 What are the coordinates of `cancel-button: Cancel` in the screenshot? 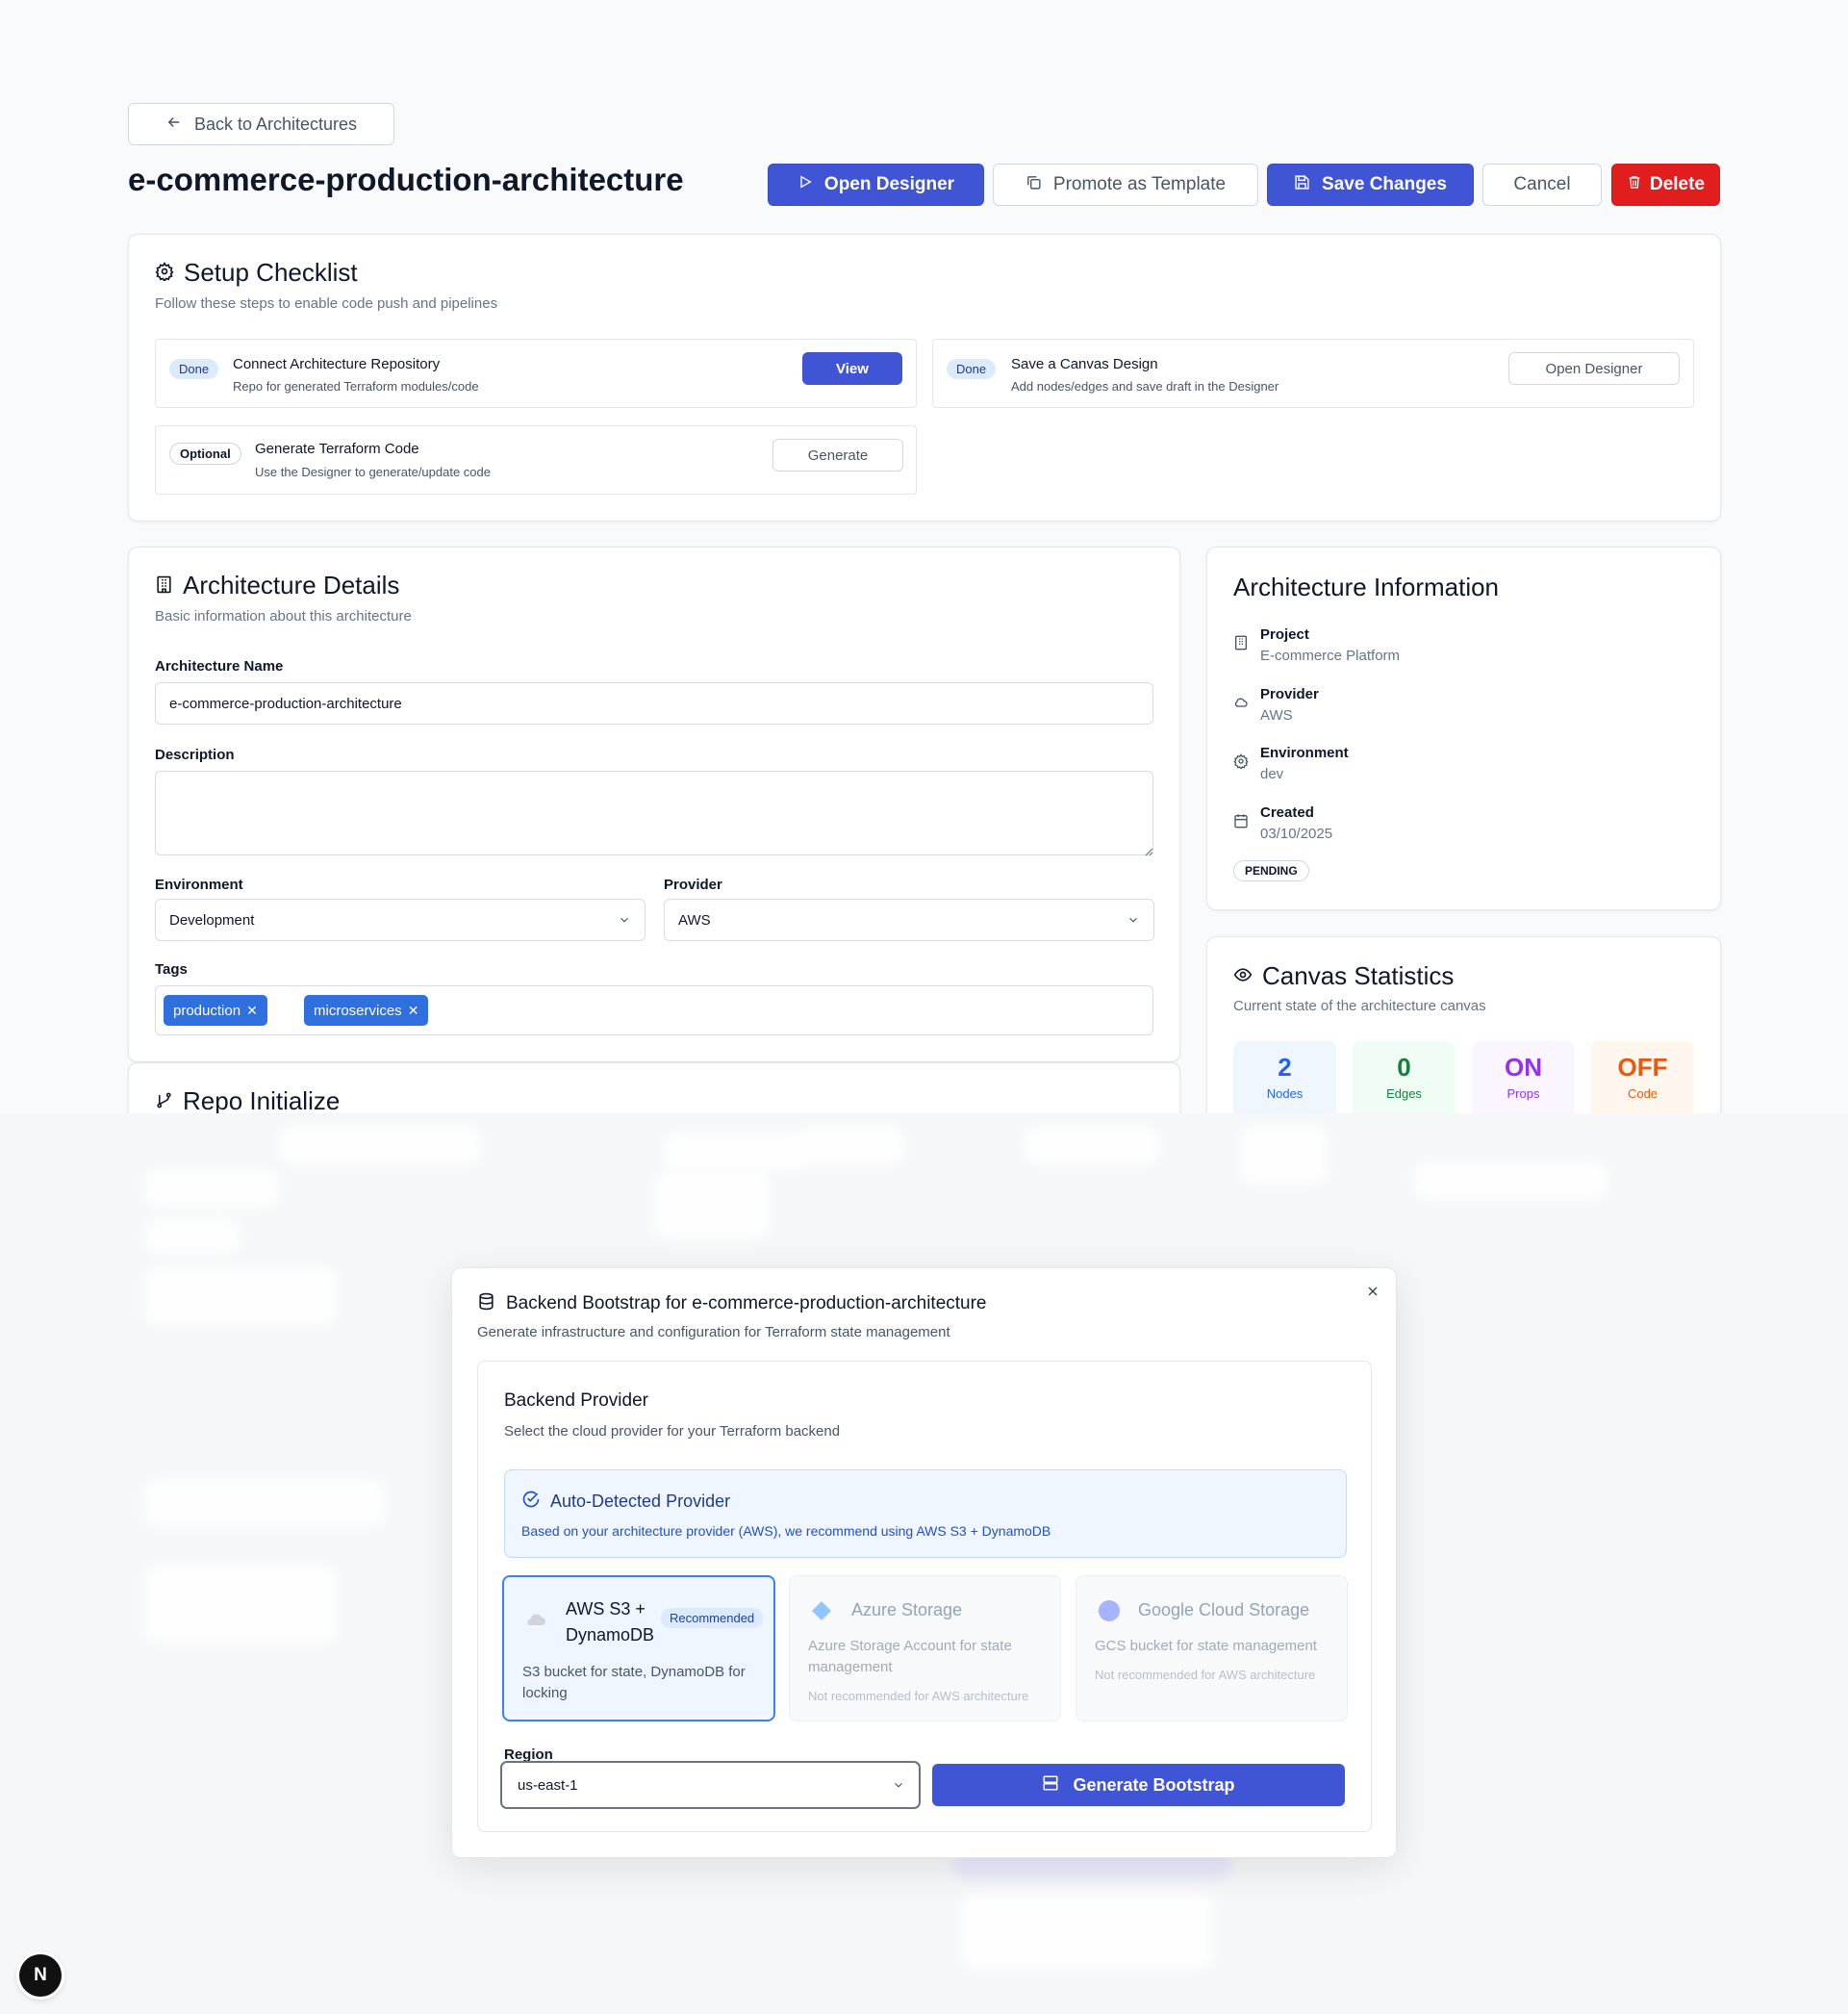 It's located at (1542, 185).